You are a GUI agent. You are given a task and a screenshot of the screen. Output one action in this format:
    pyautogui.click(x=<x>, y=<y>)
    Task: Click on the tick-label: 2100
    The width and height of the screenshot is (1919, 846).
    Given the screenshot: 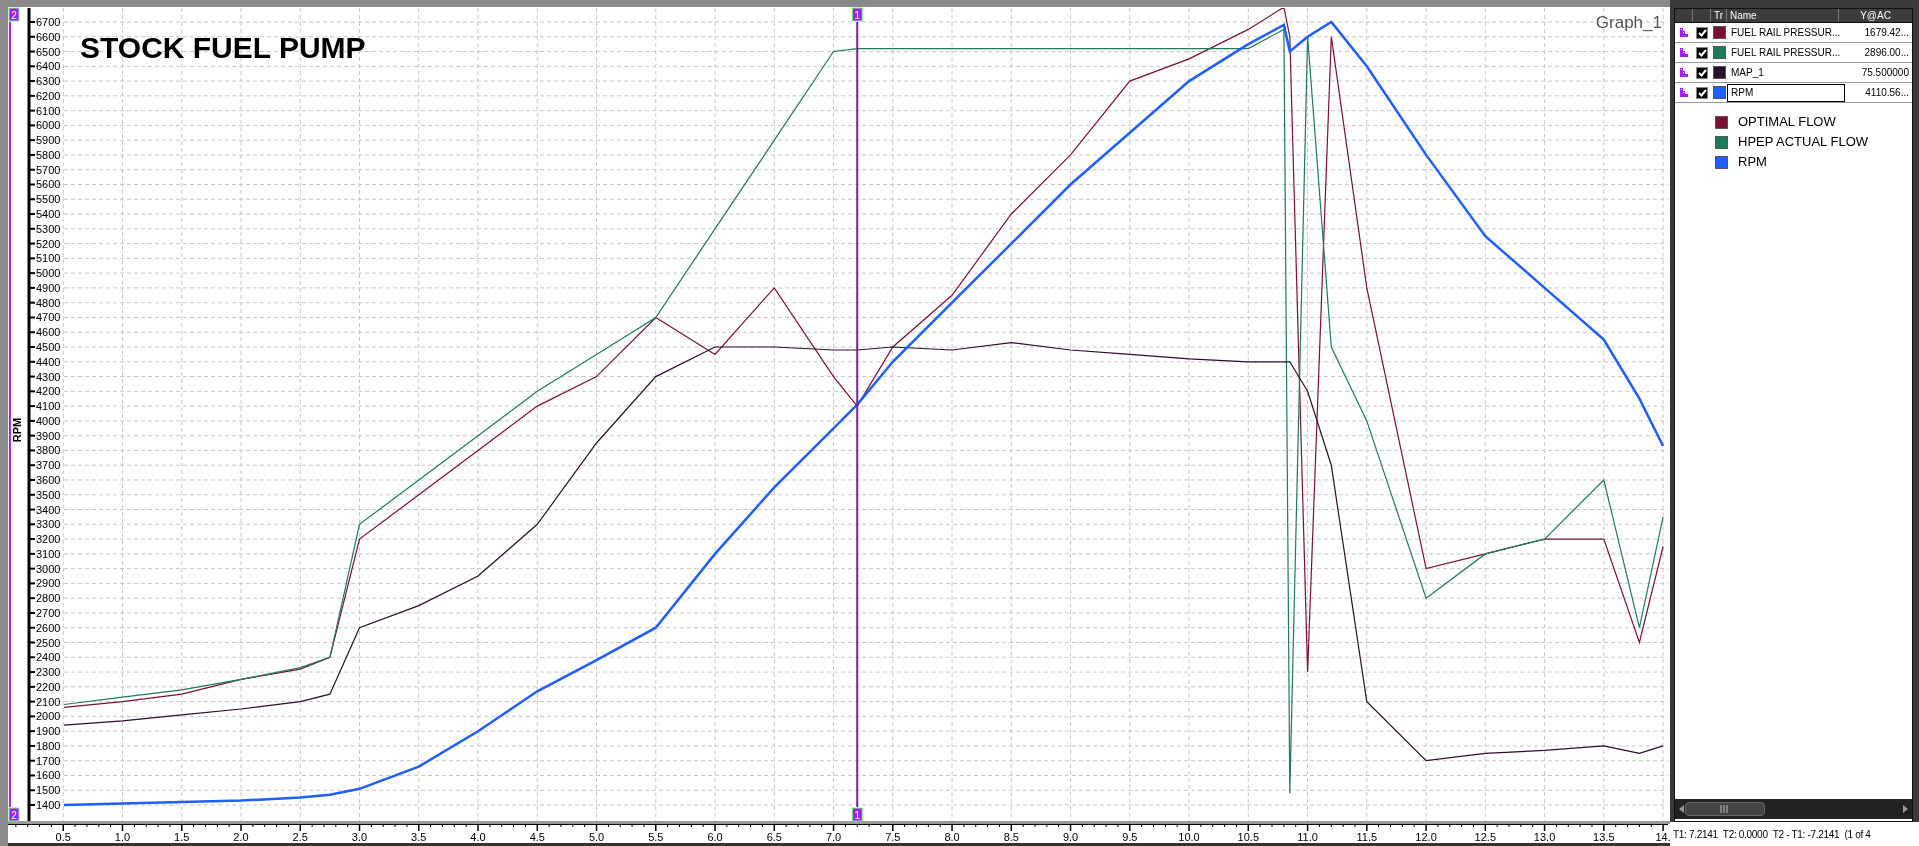 What is the action you would take?
    pyautogui.click(x=48, y=701)
    